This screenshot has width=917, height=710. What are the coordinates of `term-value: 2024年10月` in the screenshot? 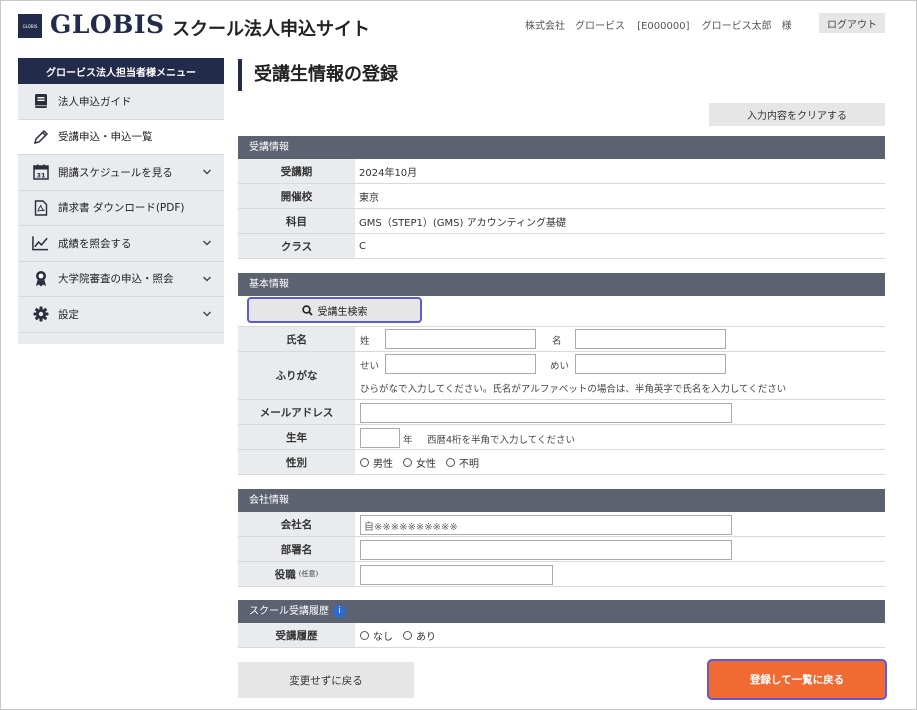 It's located at (388, 173).